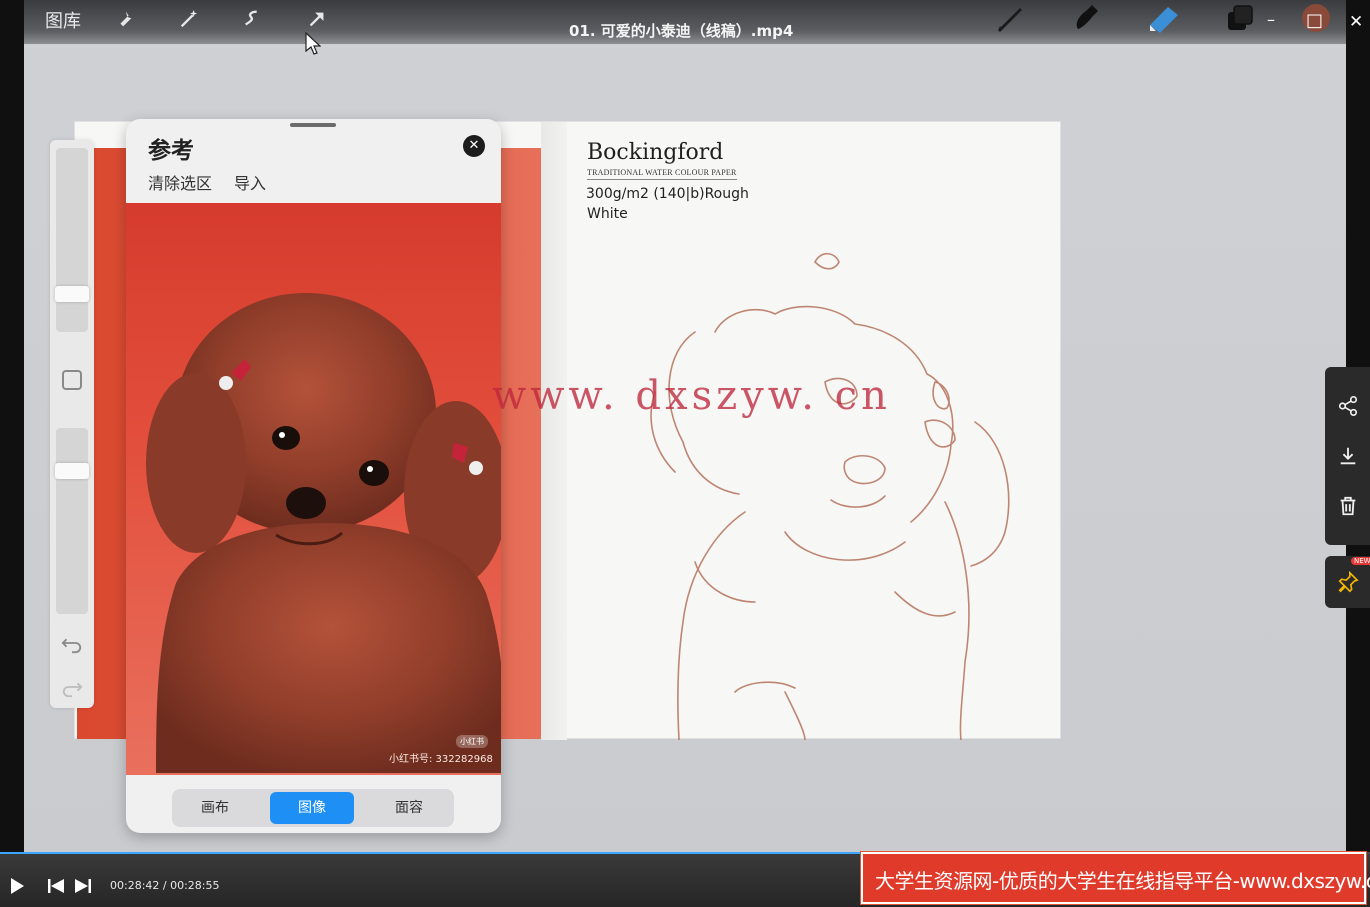 The image size is (1370, 907). What do you see at coordinates (1314, 20) in the screenshot?
I see `maximize-button: □` at bounding box center [1314, 20].